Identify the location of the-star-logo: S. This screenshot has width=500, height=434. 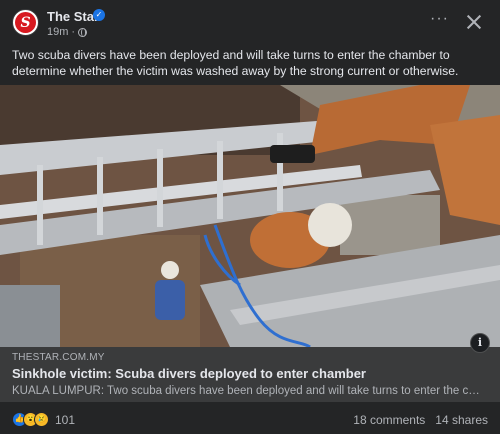
(25, 22).